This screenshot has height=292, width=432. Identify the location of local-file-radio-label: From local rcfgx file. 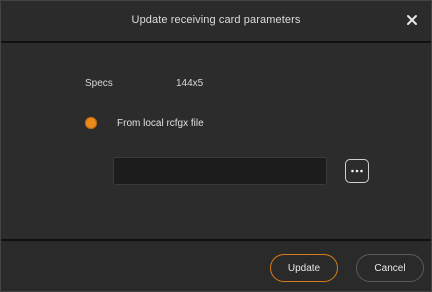
(160, 123).